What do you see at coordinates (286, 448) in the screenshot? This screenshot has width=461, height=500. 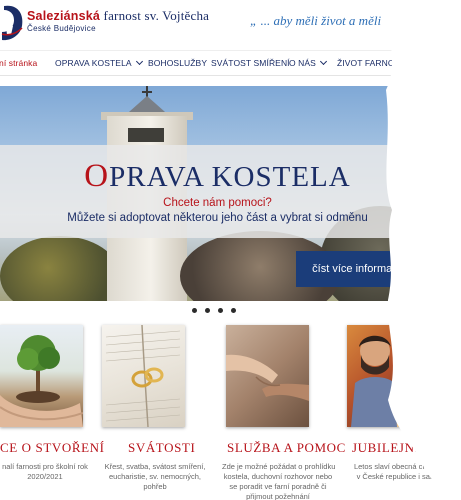 I see `card-title: SLUŽBA A POMOC` at bounding box center [286, 448].